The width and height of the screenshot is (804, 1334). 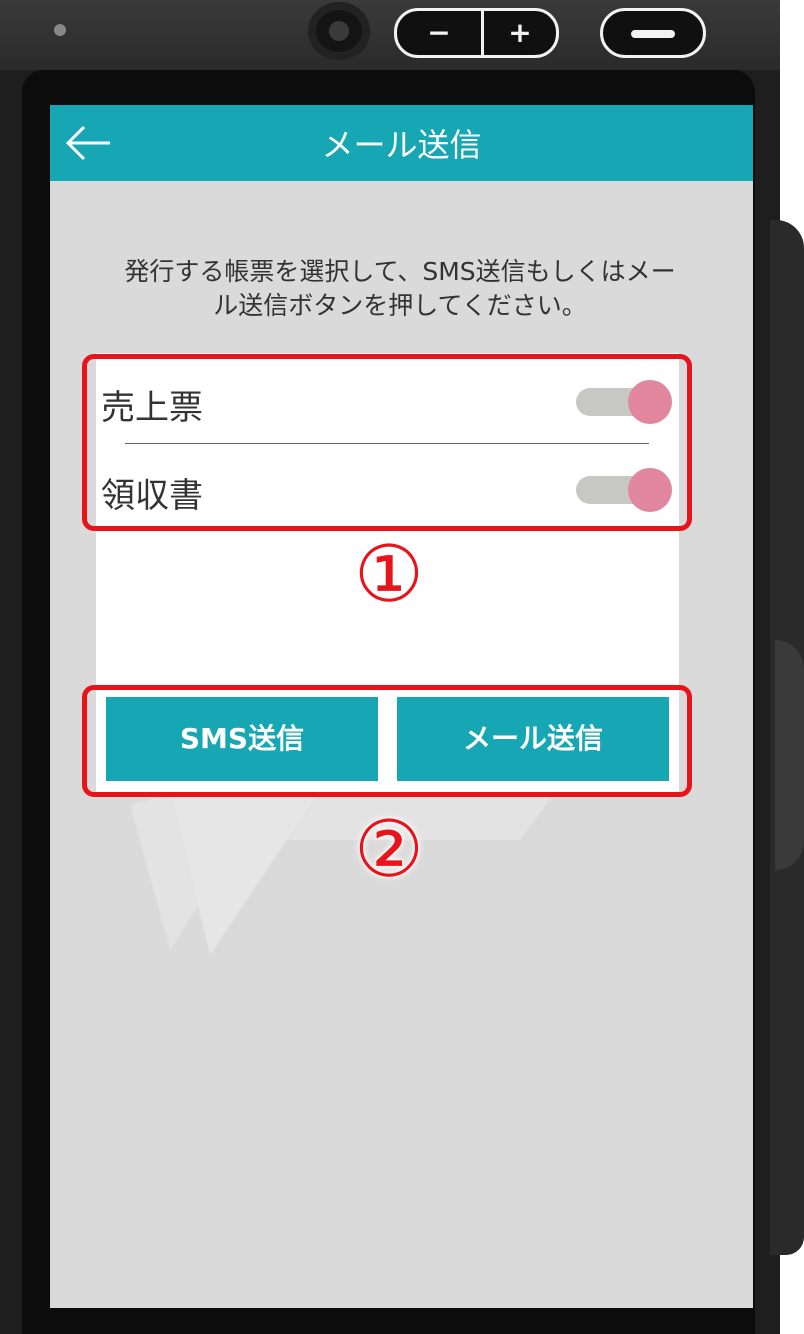 What do you see at coordinates (389, 575) in the screenshot?
I see `callout-number-1: ①` at bounding box center [389, 575].